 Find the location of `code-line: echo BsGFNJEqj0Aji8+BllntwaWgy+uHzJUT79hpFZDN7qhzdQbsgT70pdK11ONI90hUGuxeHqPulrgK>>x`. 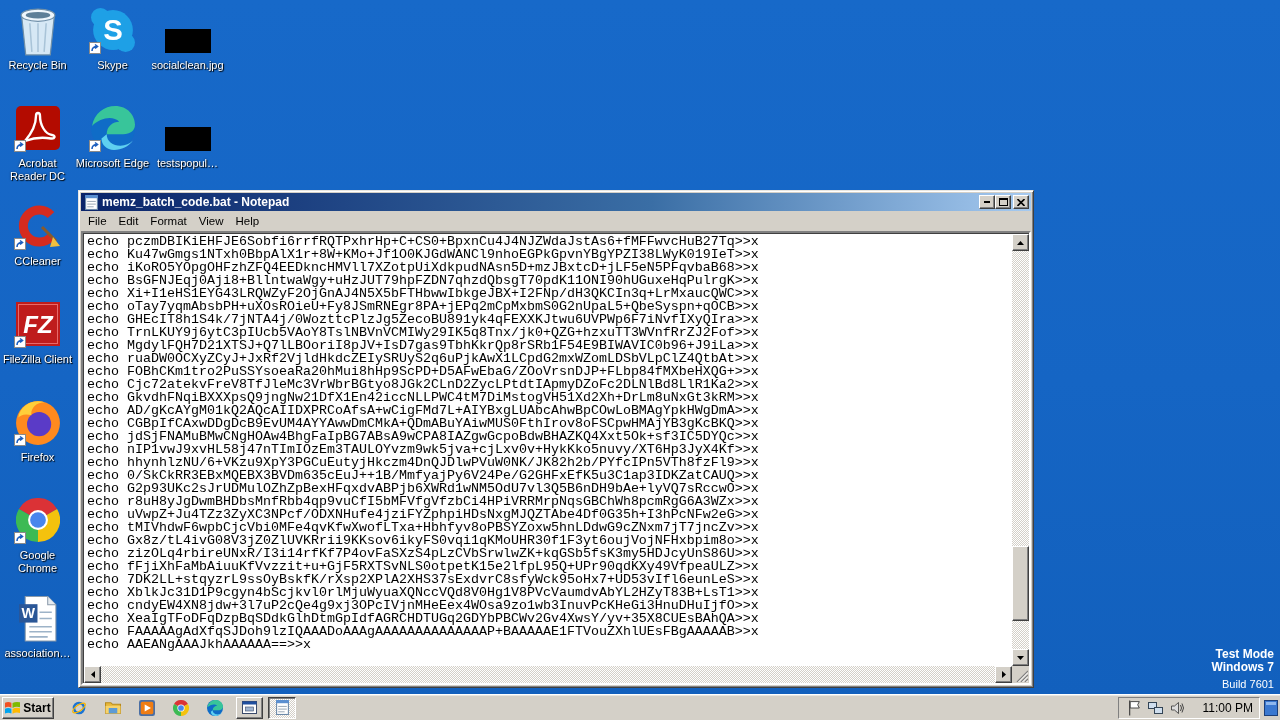

code-line: echo BsGFNJEqj0Aji8+BllntwaWgy+uHzJUT79hpFZDN7qhzdQbsgT70pdK11ONI90hUGuxeHqPulrgK>>x is located at coordinates (423, 280).